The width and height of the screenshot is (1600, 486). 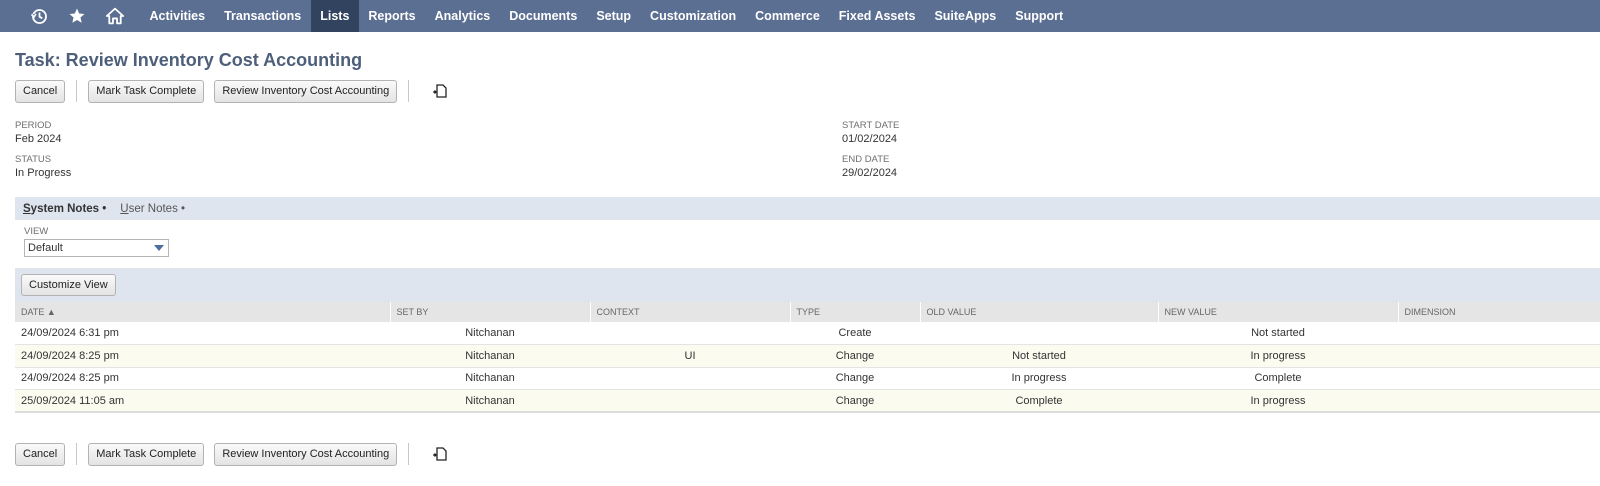 I want to click on view-select: Default, so click(x=96, y=248).